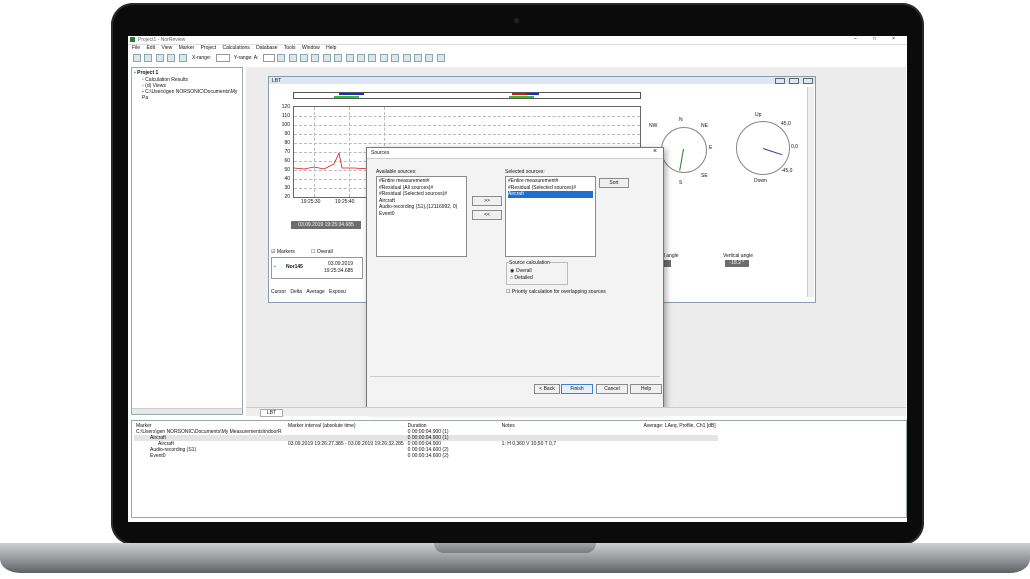 The image size is (1030, 579). I want to click on dial-tick-neg45: -45,0, so click(787, 171).